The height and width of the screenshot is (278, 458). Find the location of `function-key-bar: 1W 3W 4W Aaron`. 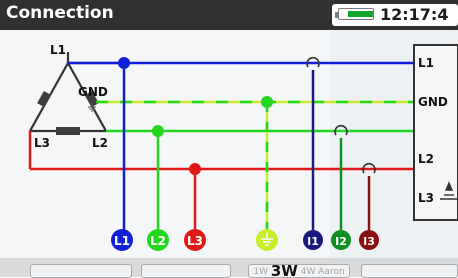

function-key-bar: 1W 3W 4W Aaron is located at coordinates (229, 268).